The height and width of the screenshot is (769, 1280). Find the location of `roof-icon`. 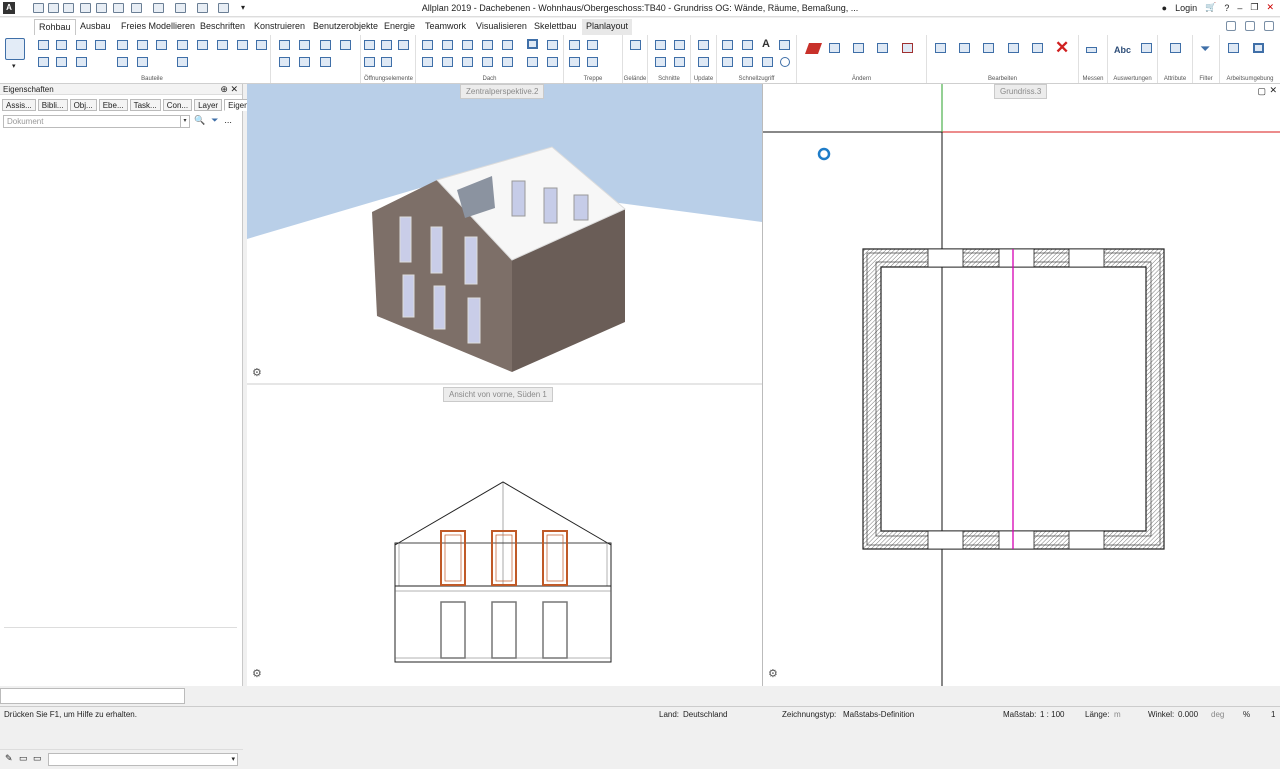

roof-icon is located at coordinates (467, 45).